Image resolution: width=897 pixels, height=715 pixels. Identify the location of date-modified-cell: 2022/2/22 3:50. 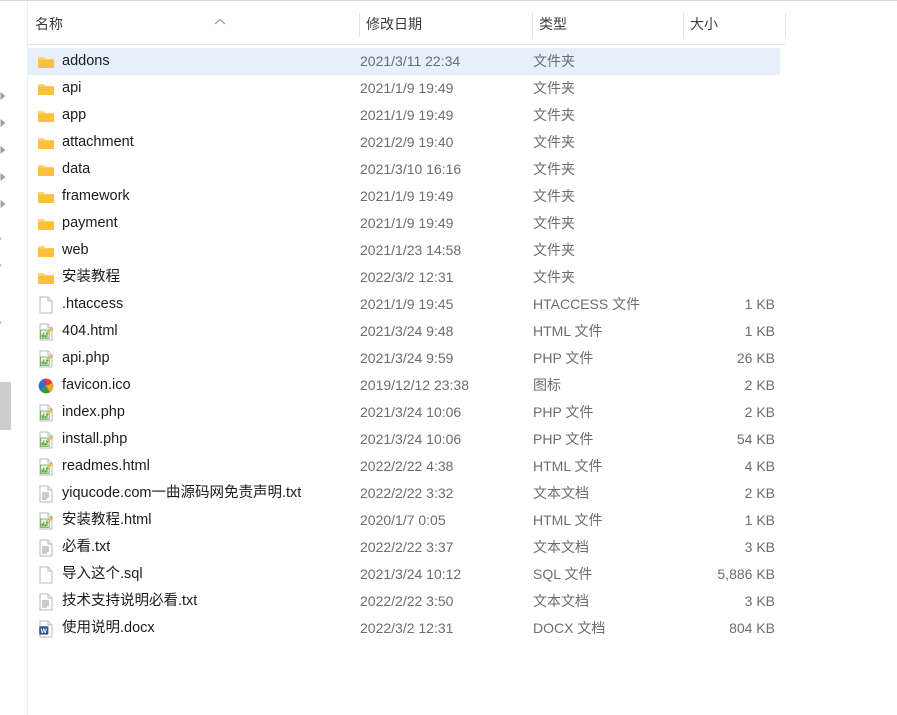
(407, 601).